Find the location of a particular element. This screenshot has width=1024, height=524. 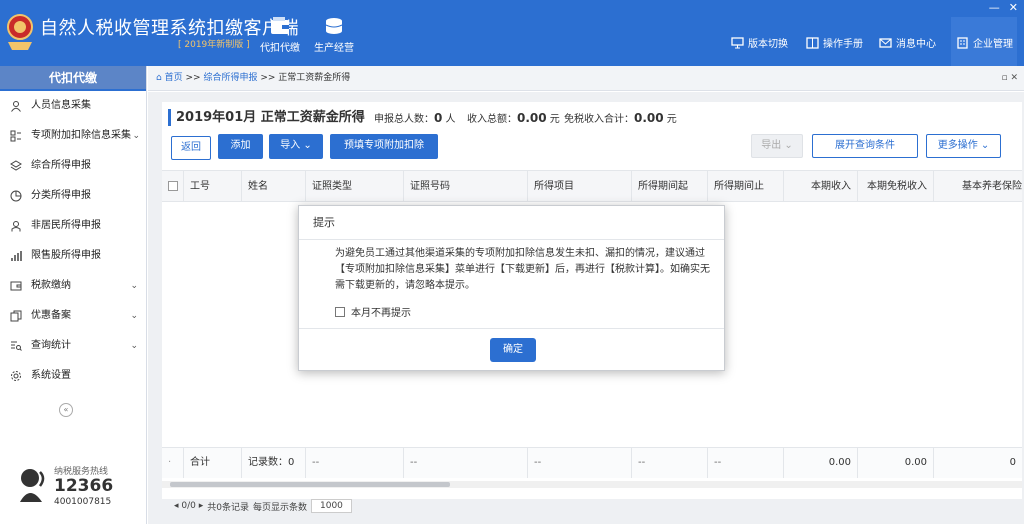

column-header: 姓名 is located at coordinates (274, 186).